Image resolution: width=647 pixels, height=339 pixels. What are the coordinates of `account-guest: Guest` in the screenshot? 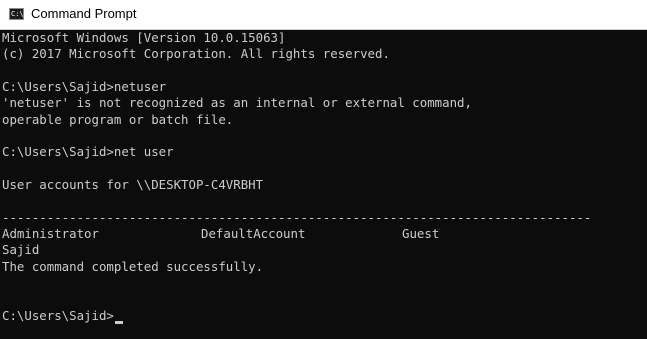 It's located at (421, 234).